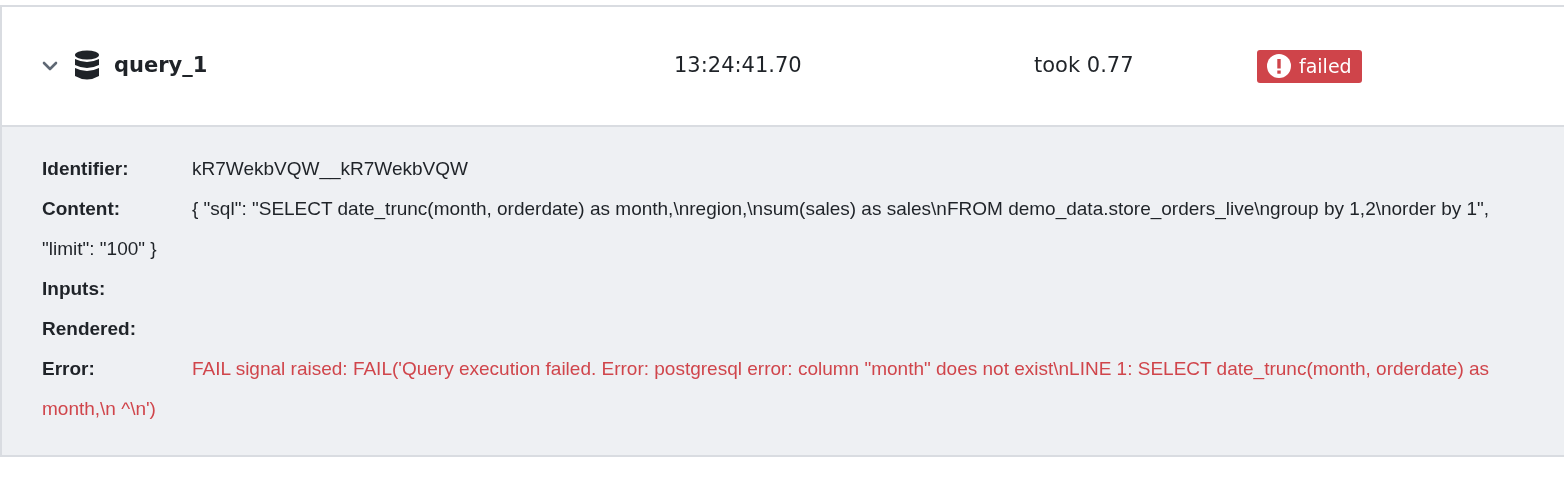 This screenshot has width=1564, height=490. Describe the element at coordinates (1084, 66) in the screenshot. I see `task-duration: took 0.77` at that location.